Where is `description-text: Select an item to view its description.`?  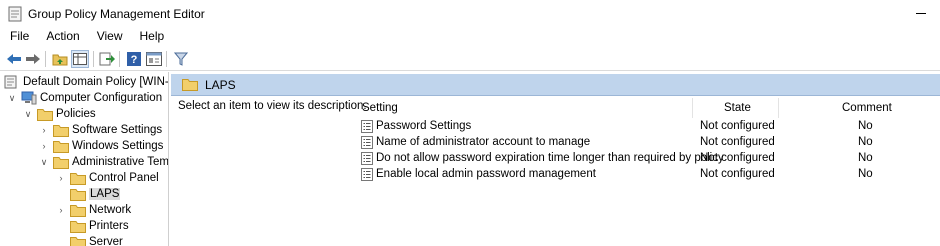 description-text: Select an item to view its description. is located at coordinates (272, 106).